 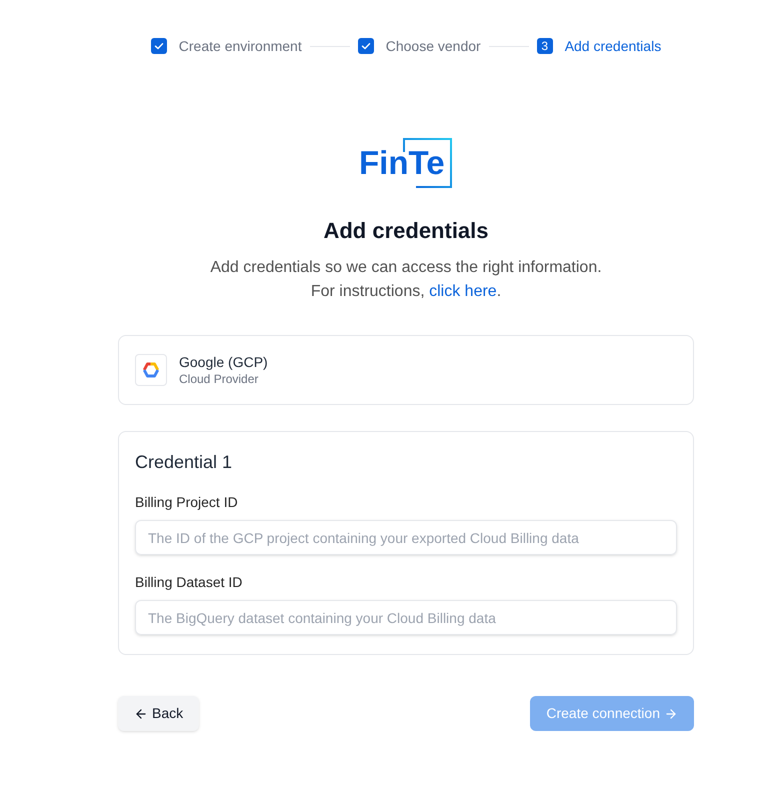 What do you see at coordinates (406, 231) in the screenshot?
I see `page-title: Add credentials` at bounding box center [406, 231].